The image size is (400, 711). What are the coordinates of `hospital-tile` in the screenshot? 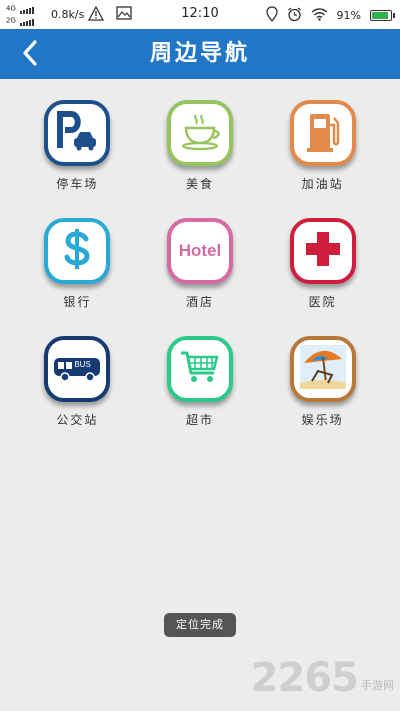 It's located at (322, 251).